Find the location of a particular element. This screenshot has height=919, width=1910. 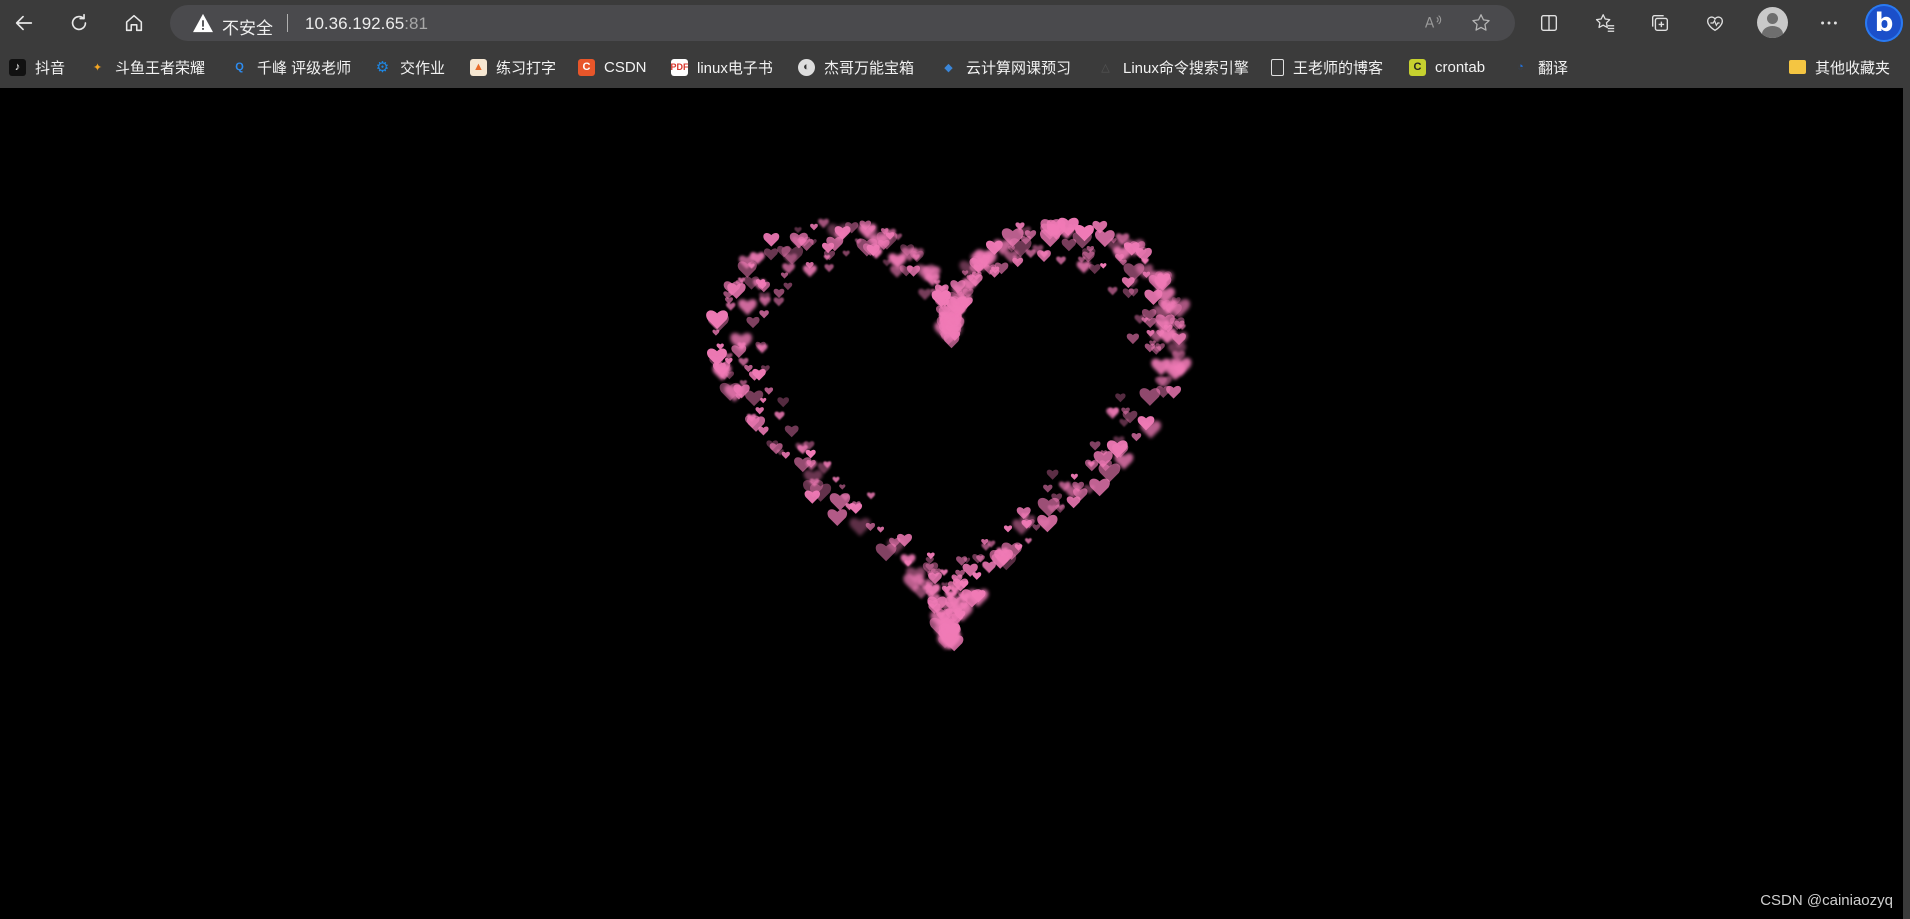

more-button is located at coordinates (1829, 23).